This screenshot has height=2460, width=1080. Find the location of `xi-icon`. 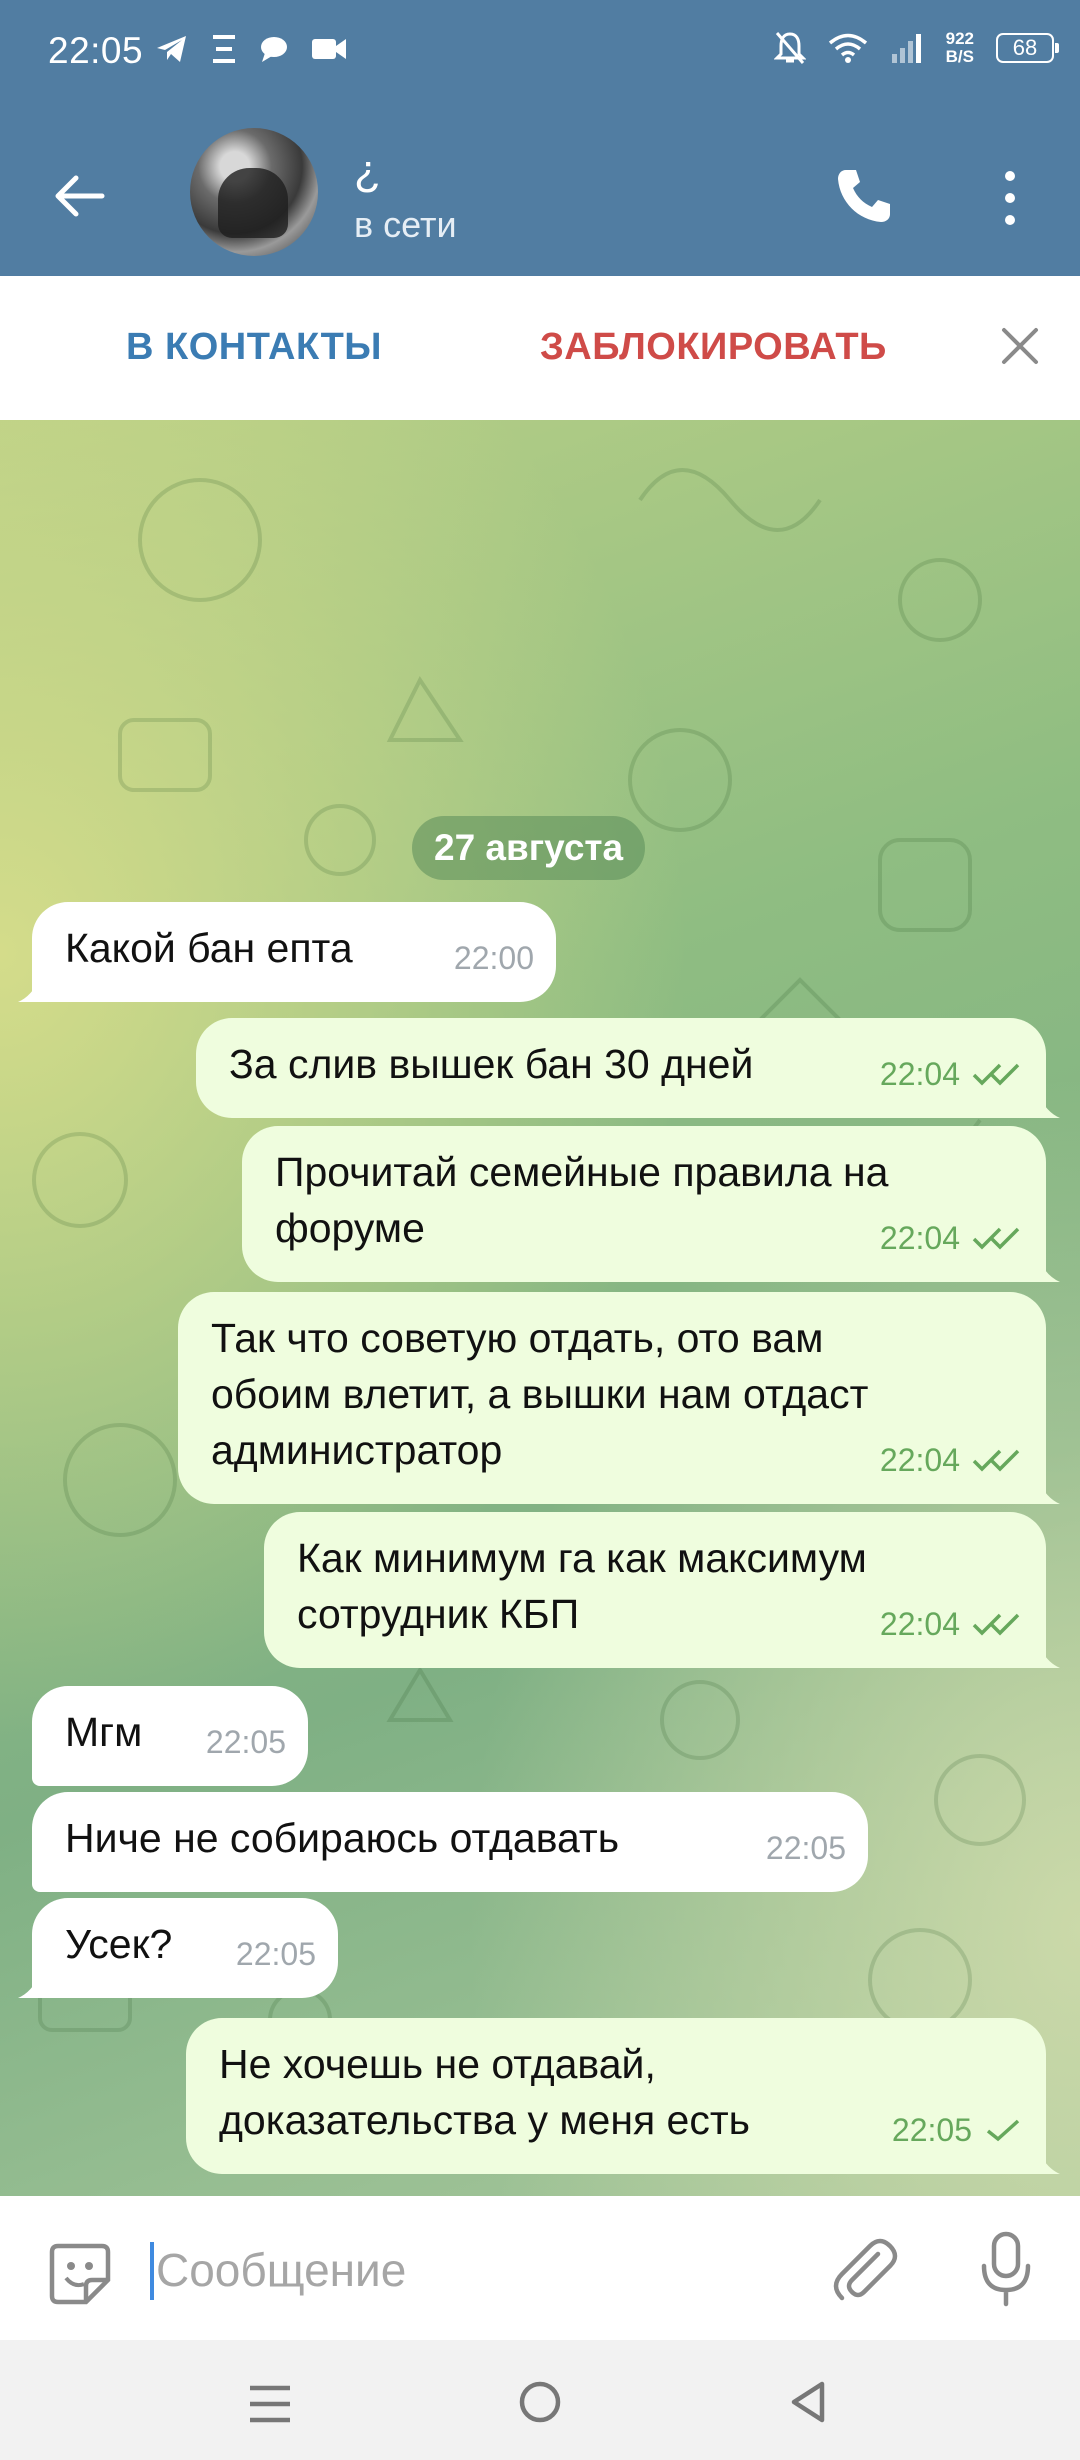

xi-icon is located at coordinates (224, 49).